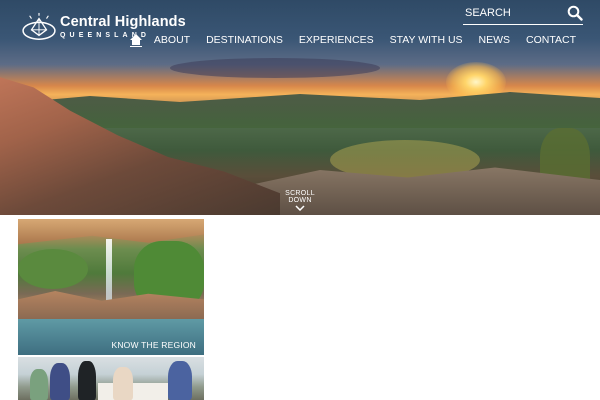 This screenshot has height=400, width=600. Describe the element at coordinates (123, 22) in the screenshot. I see `logo-name: Central Highlands` at that location.